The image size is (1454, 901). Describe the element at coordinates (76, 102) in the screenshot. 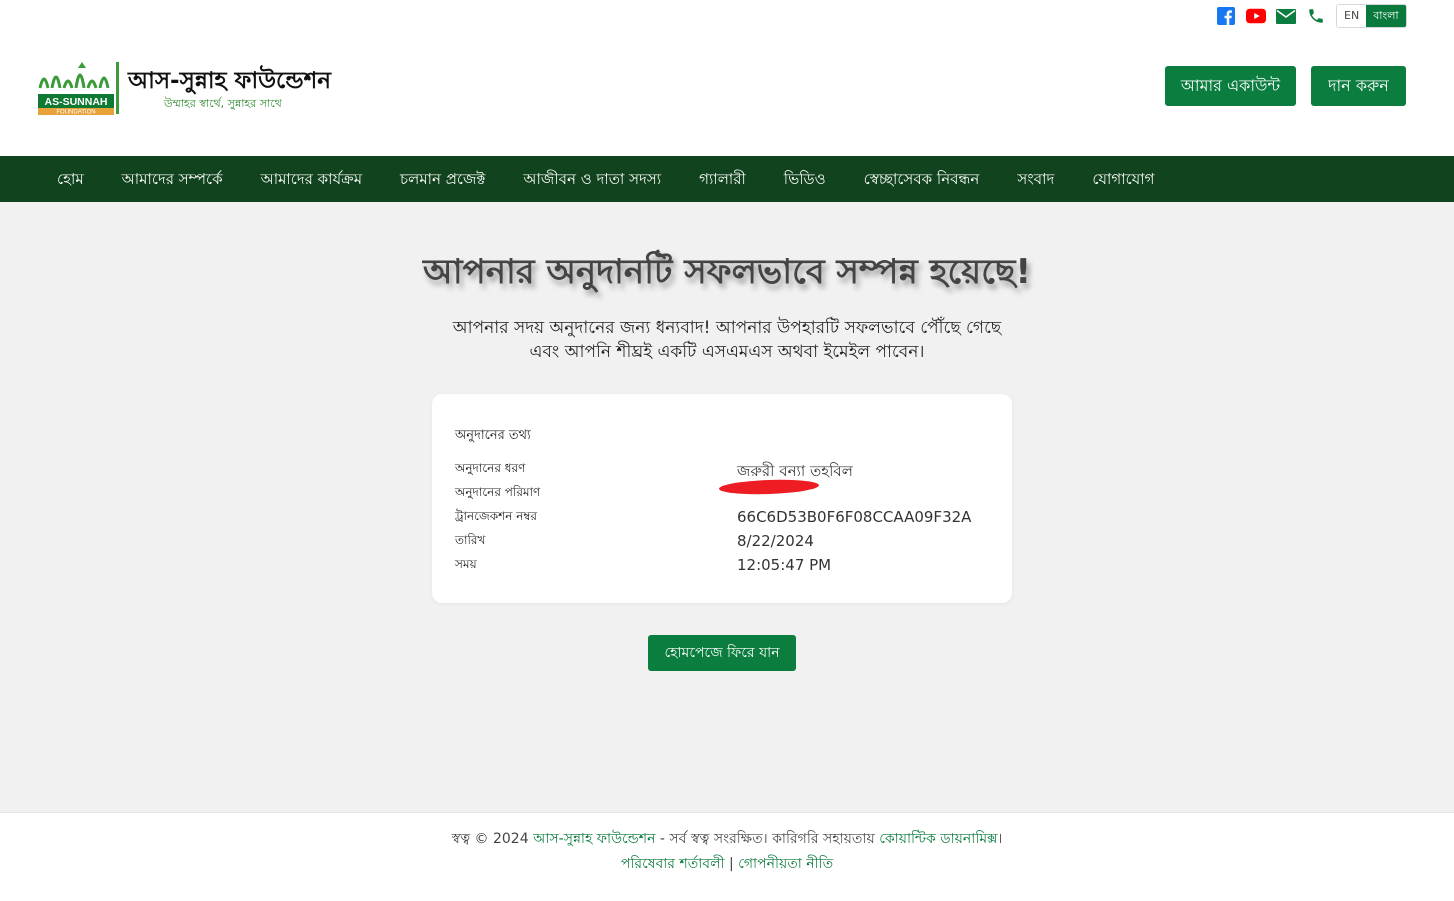

I see `logo-text: AS-SUNNAH` at that location.